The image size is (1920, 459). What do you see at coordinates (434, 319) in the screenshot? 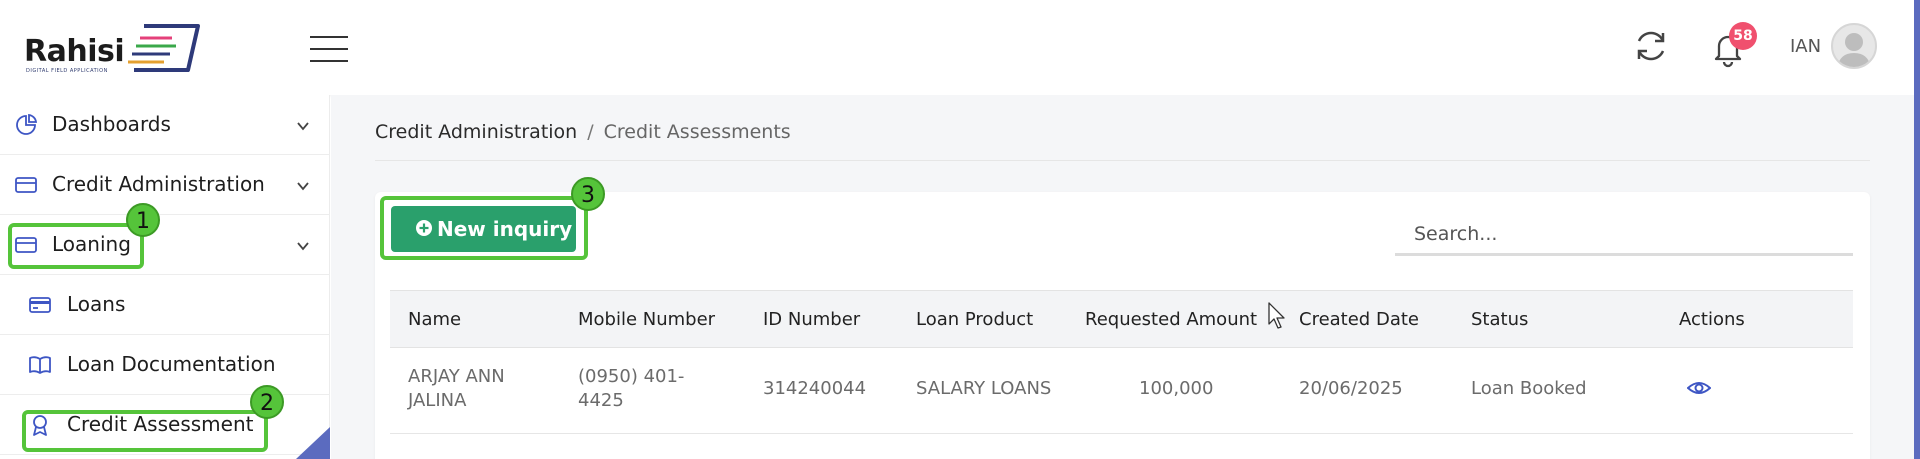
I see `column-header-name: Name` at bounding box center [434, 319].